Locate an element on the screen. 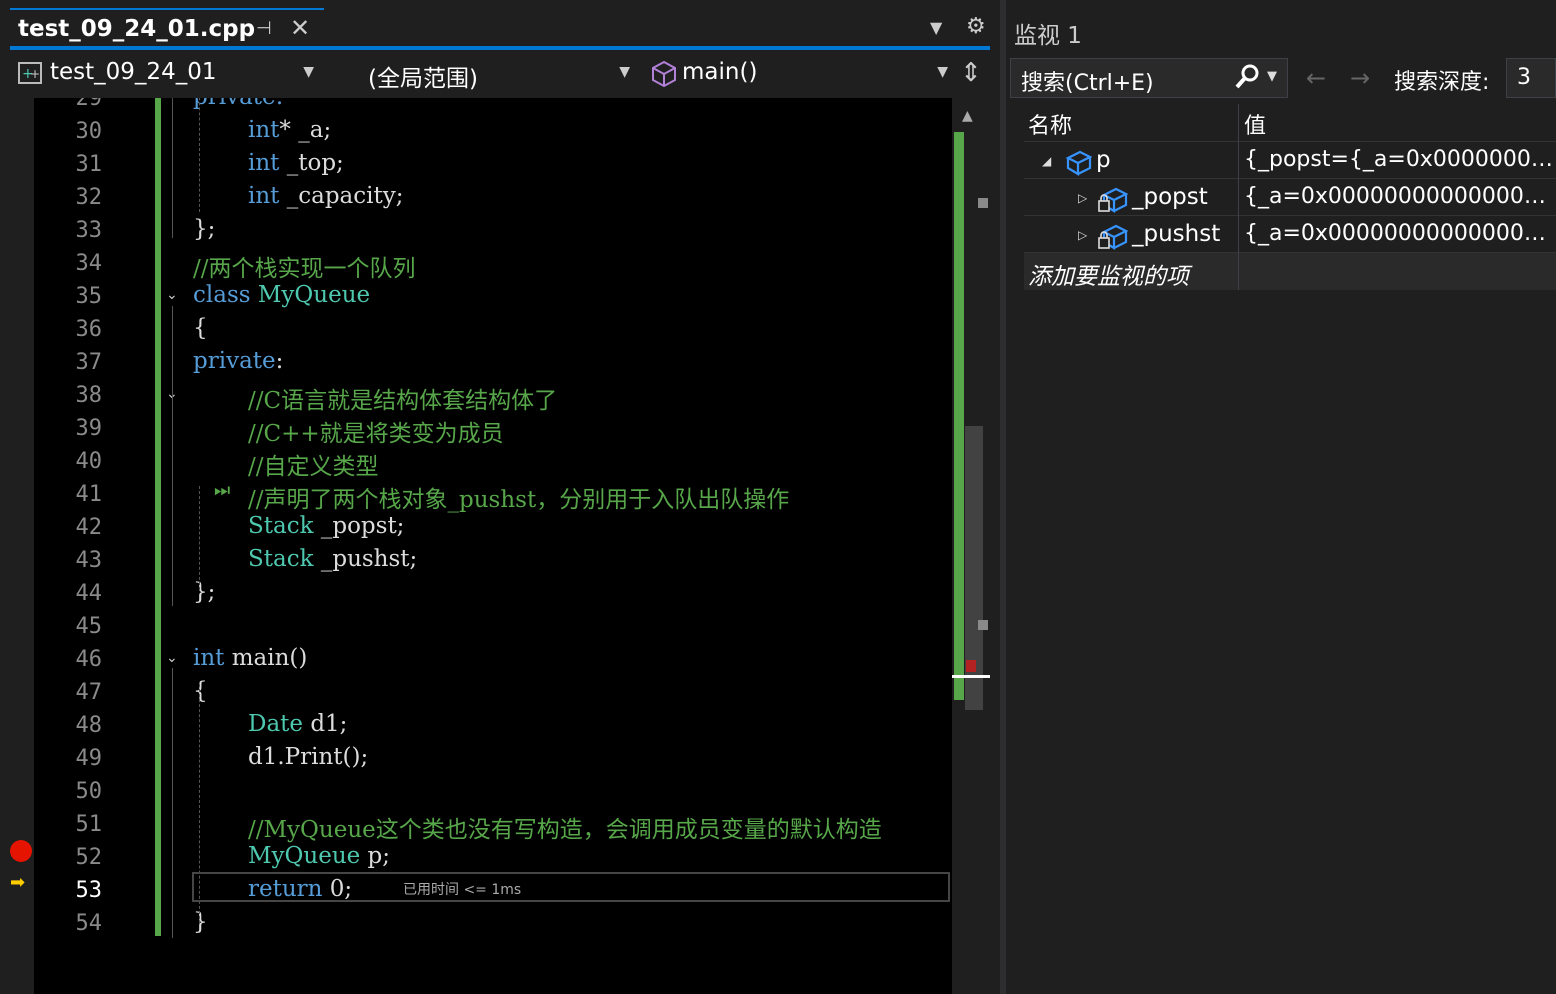 The height and width of the screenshot is (994, 1556). code-token: _top; is located at coordinates (311, 163).